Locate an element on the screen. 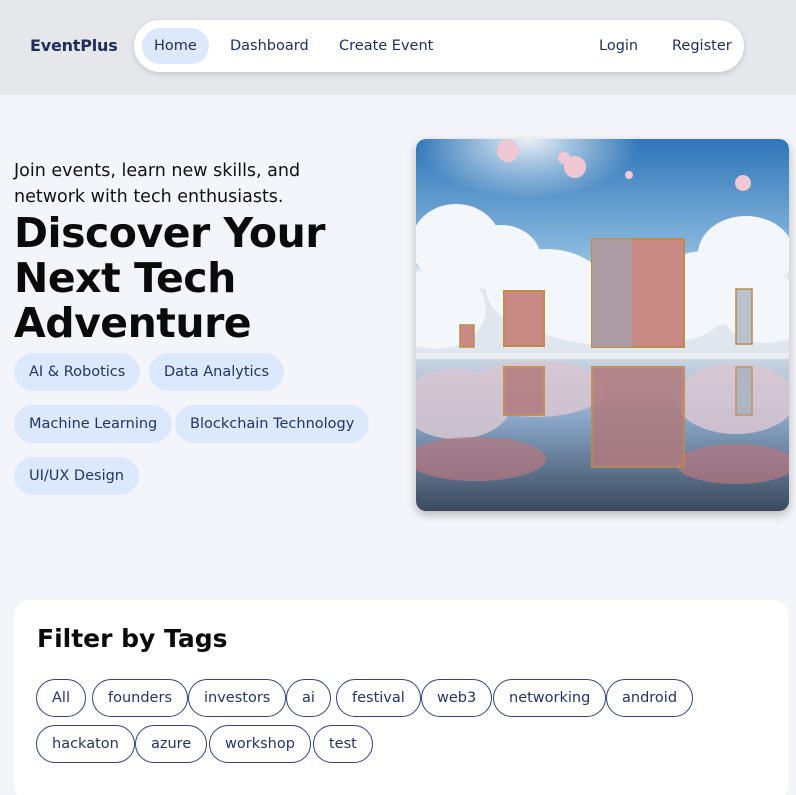 Image resolution: width=796 pixels, height=795 pixels. nav-create-event-link: Create Event is located at coordinates (386, 46).